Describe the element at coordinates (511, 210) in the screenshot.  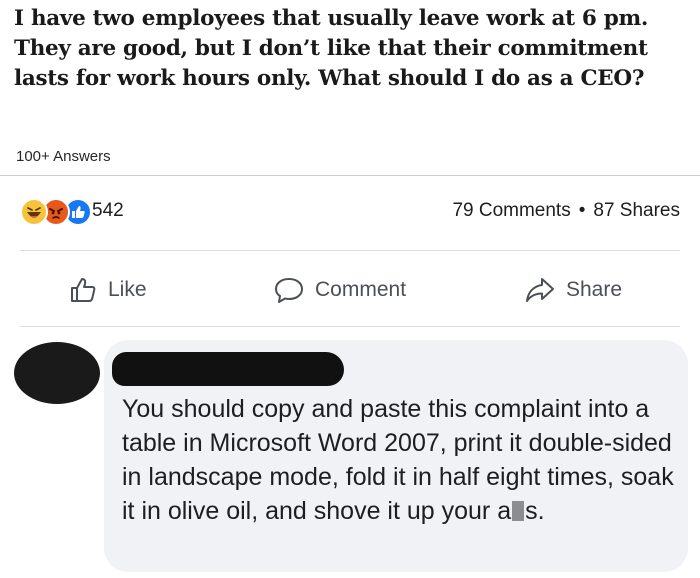
I see `comments-count: 79 Comments` at that location.